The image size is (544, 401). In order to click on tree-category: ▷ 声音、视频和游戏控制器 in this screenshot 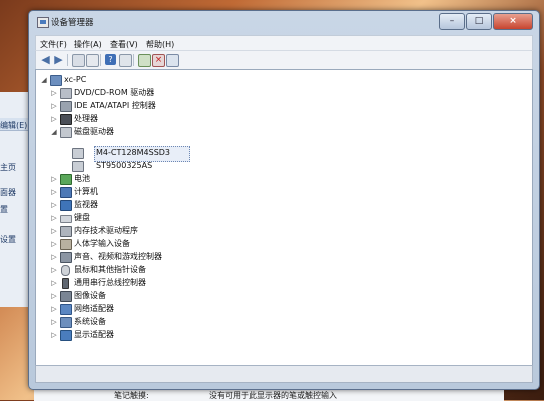, I will do `click(160, 257)`.